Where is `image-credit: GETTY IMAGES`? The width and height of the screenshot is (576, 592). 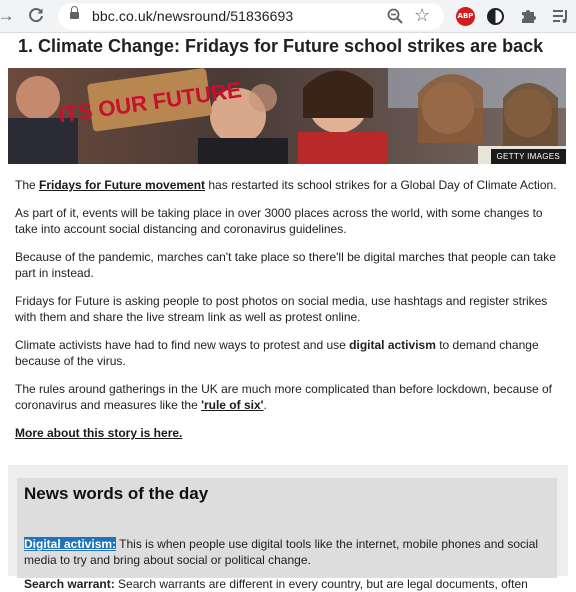
image-credit: GETTY IMAGES is located at coordinates (528, 156).